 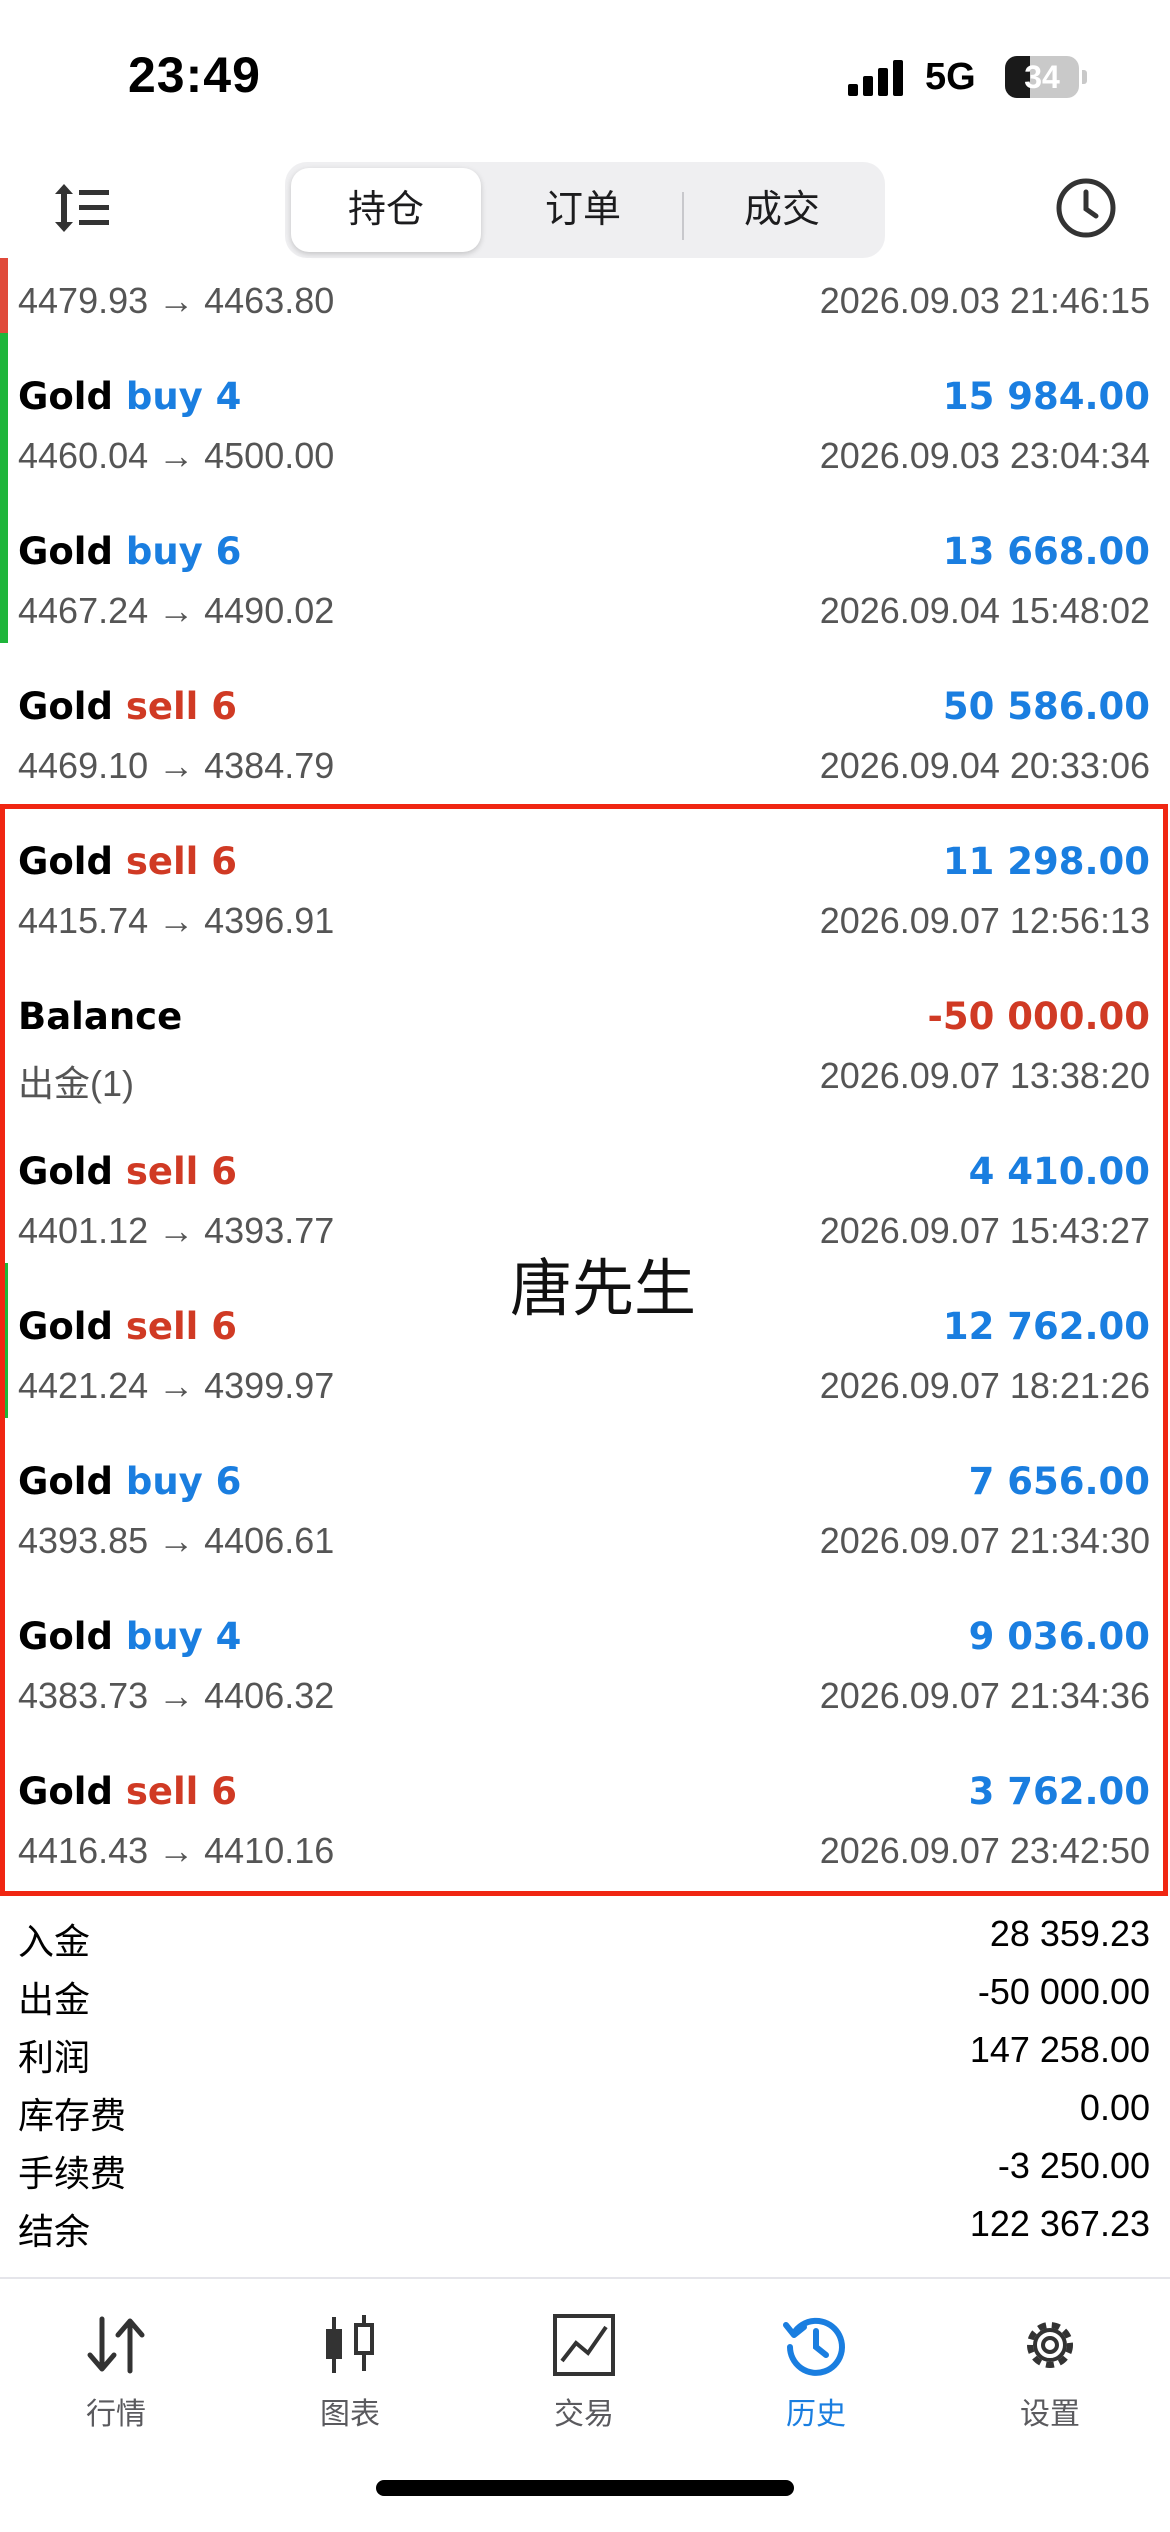 I want to click on tab-history: 历史, so click(x=816, y=2365).